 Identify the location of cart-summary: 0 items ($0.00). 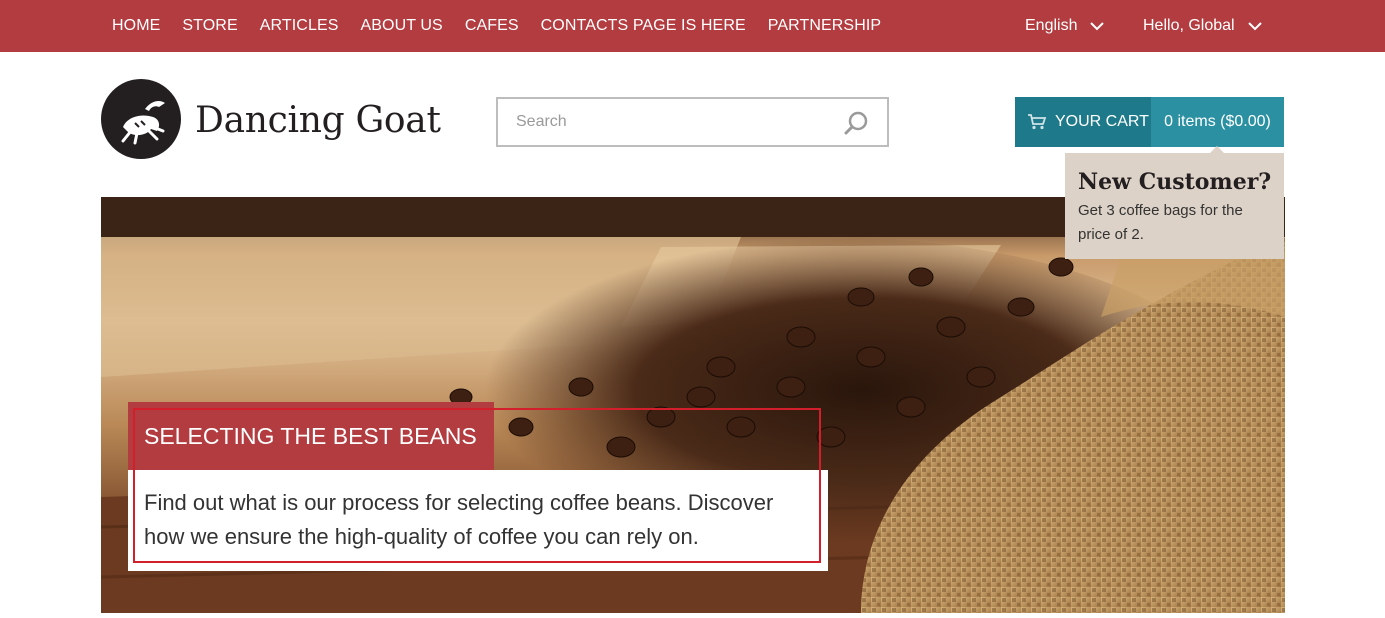
(1217, 122).